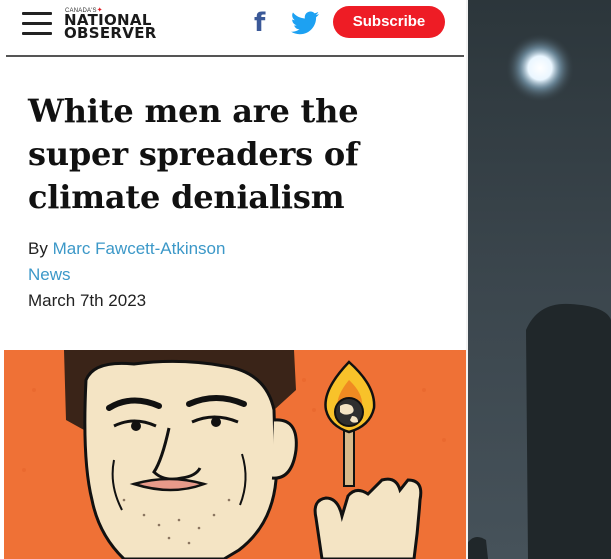  What do you see at coordinates (262, 23) in the screenshot?
I see `facebook-icon: f` at bounding box center [262, 23].